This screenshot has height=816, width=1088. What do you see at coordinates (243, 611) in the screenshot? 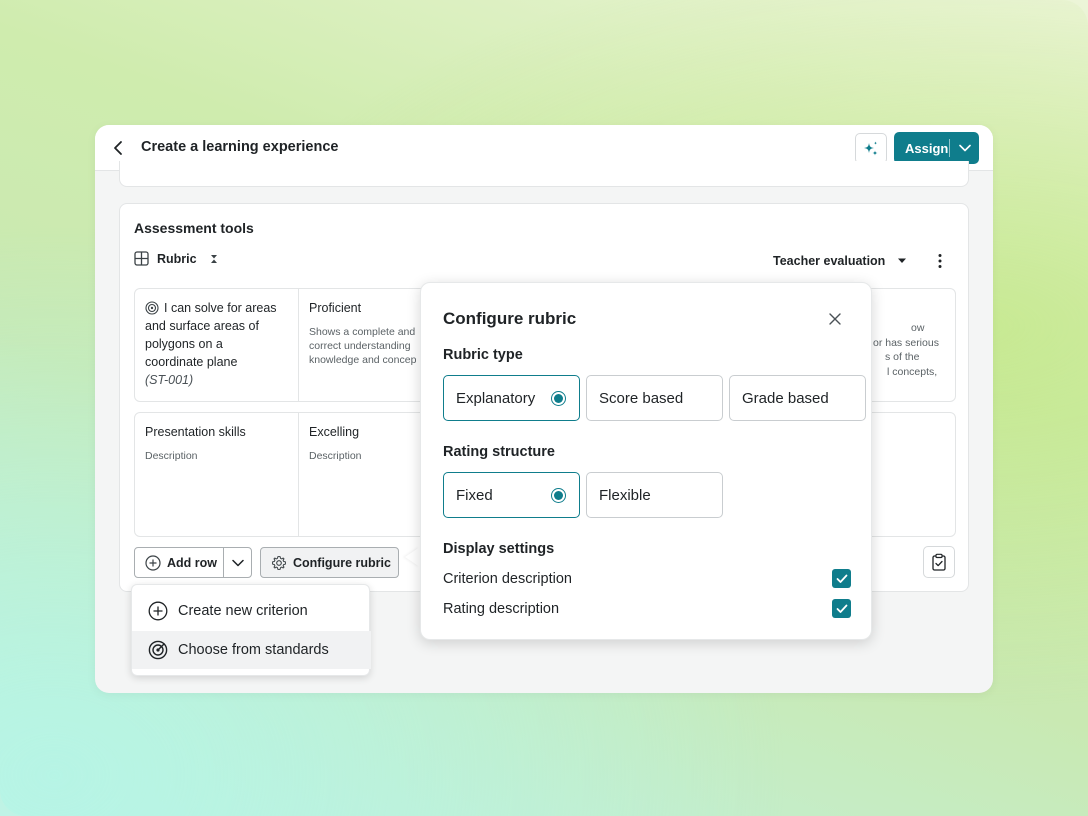
I see `menu-item-label: Create new criterion` at bounding box center [243, 611].